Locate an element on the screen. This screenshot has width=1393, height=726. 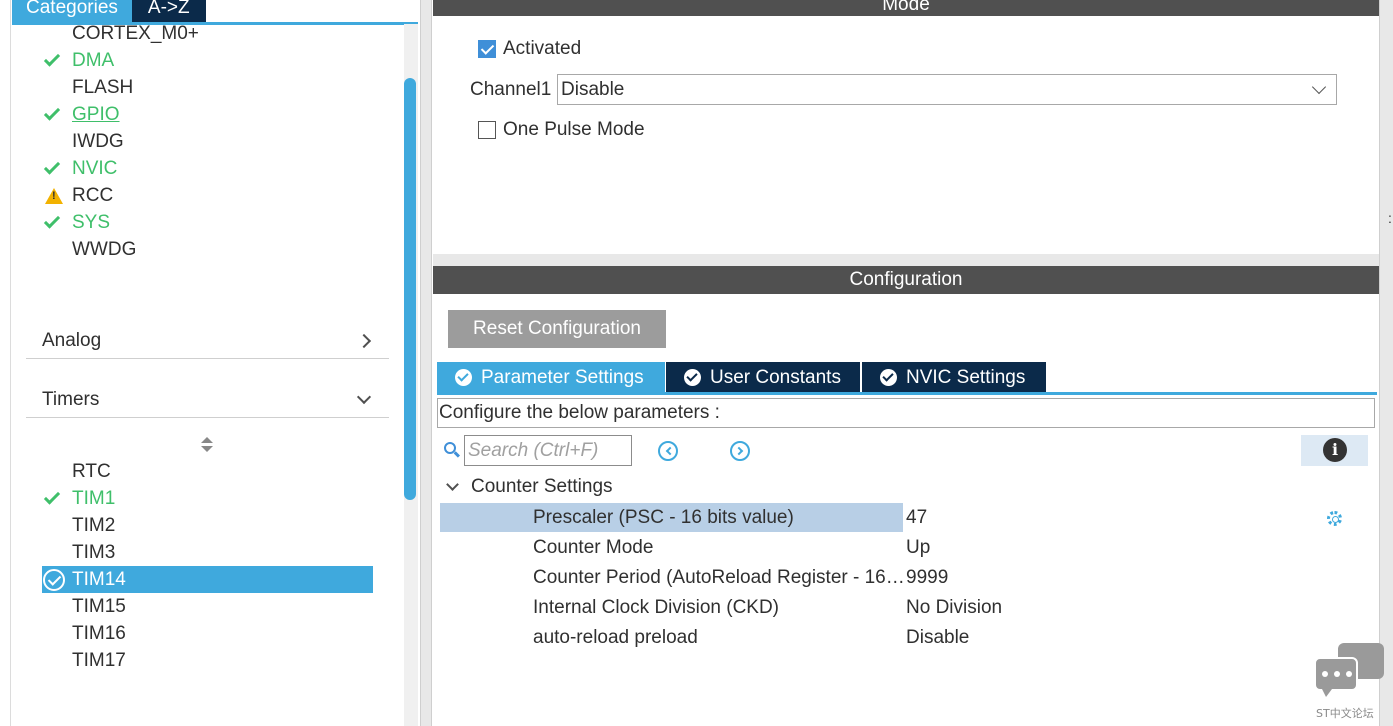
tab-user-constants: User Constants is located at coordinates (763, 377).